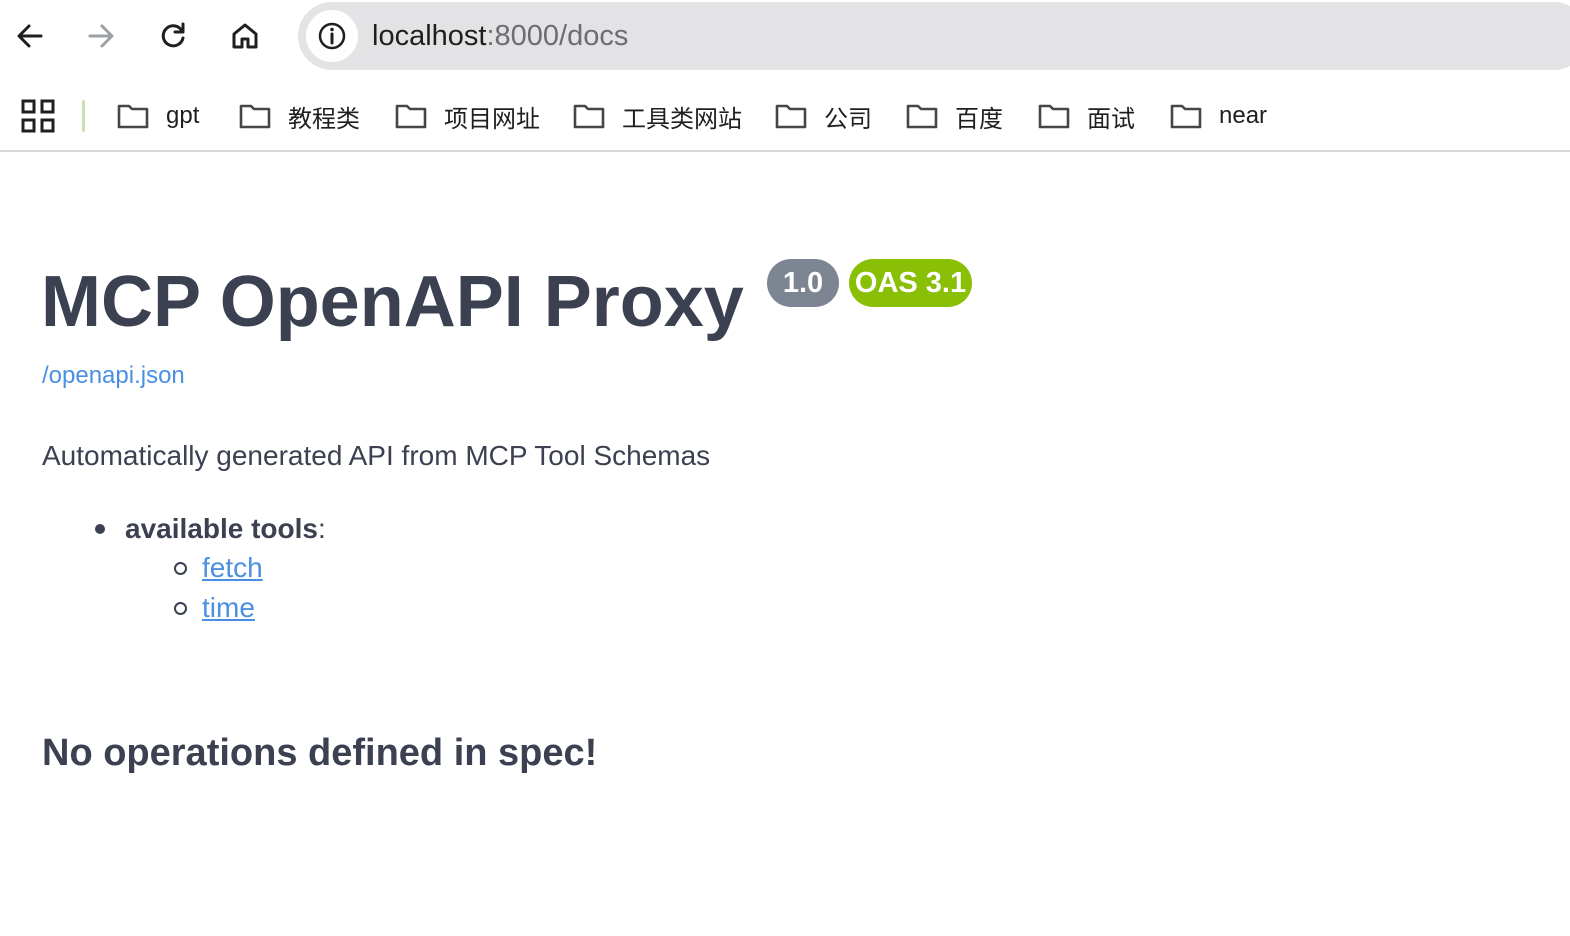 This screenshot has width=1570, height=936. Describe the element at coordinates (803, 283) in the screenshot. I see `version-badge: 1.0` at that location.